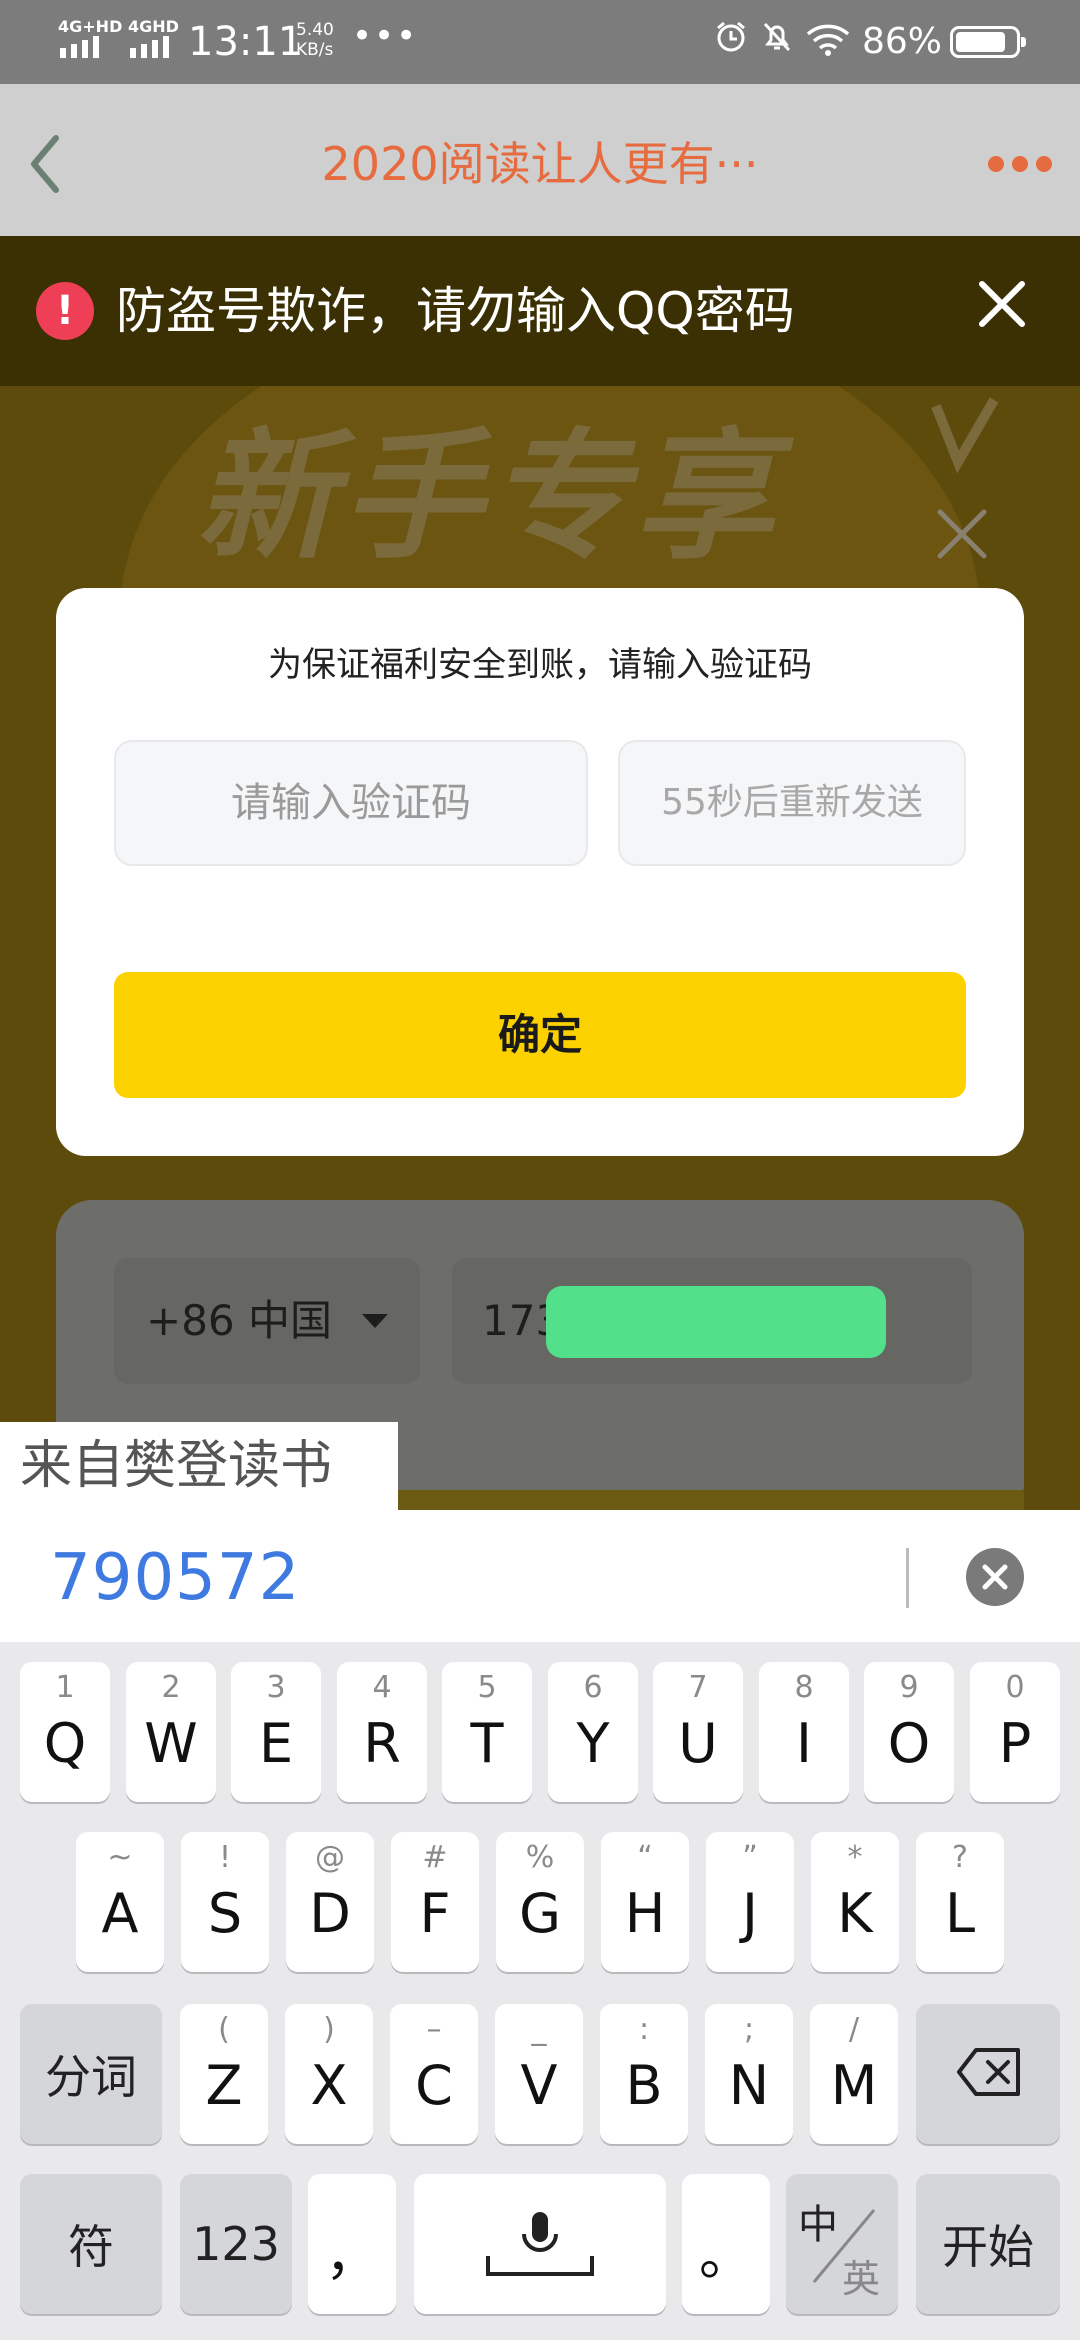 The width and height of the screenshot is (1080, 2340). Describe the element at coordinates (239, 1320) in the screenshot. I see `country-code-label: +86 中国` at that location.